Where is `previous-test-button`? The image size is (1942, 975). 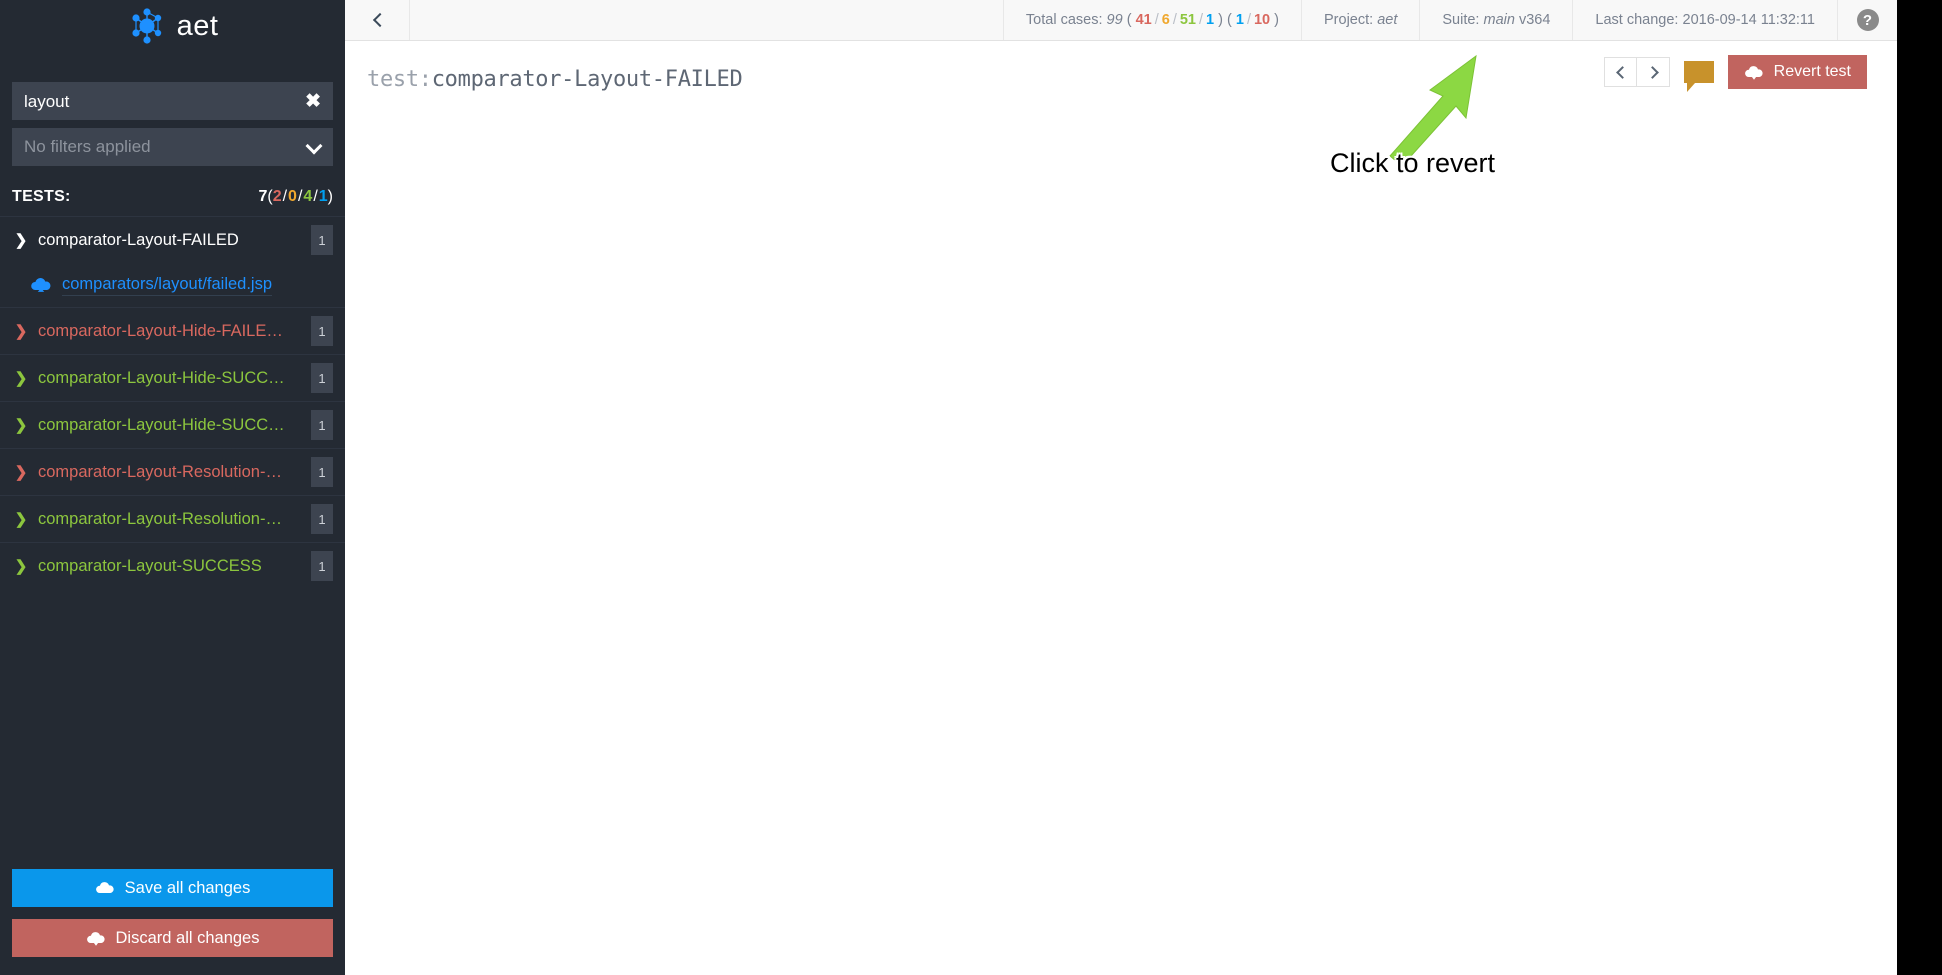 previous-test-button is located at coordinates (1620, 72).